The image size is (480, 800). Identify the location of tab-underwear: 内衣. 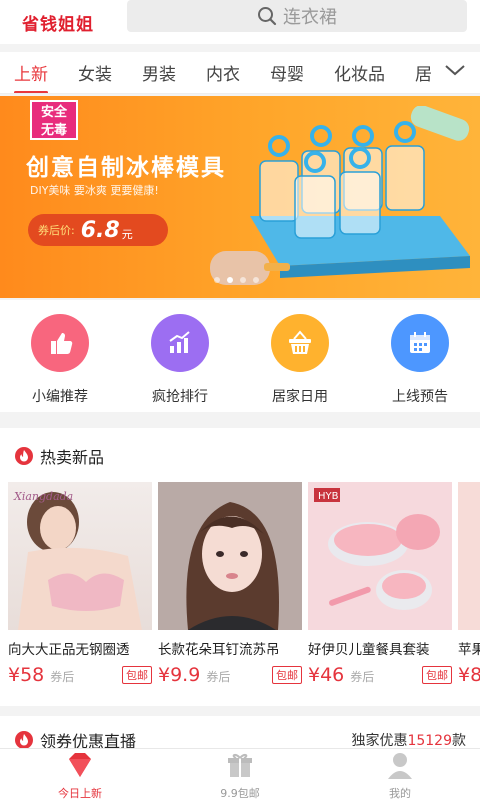
(223, 72).